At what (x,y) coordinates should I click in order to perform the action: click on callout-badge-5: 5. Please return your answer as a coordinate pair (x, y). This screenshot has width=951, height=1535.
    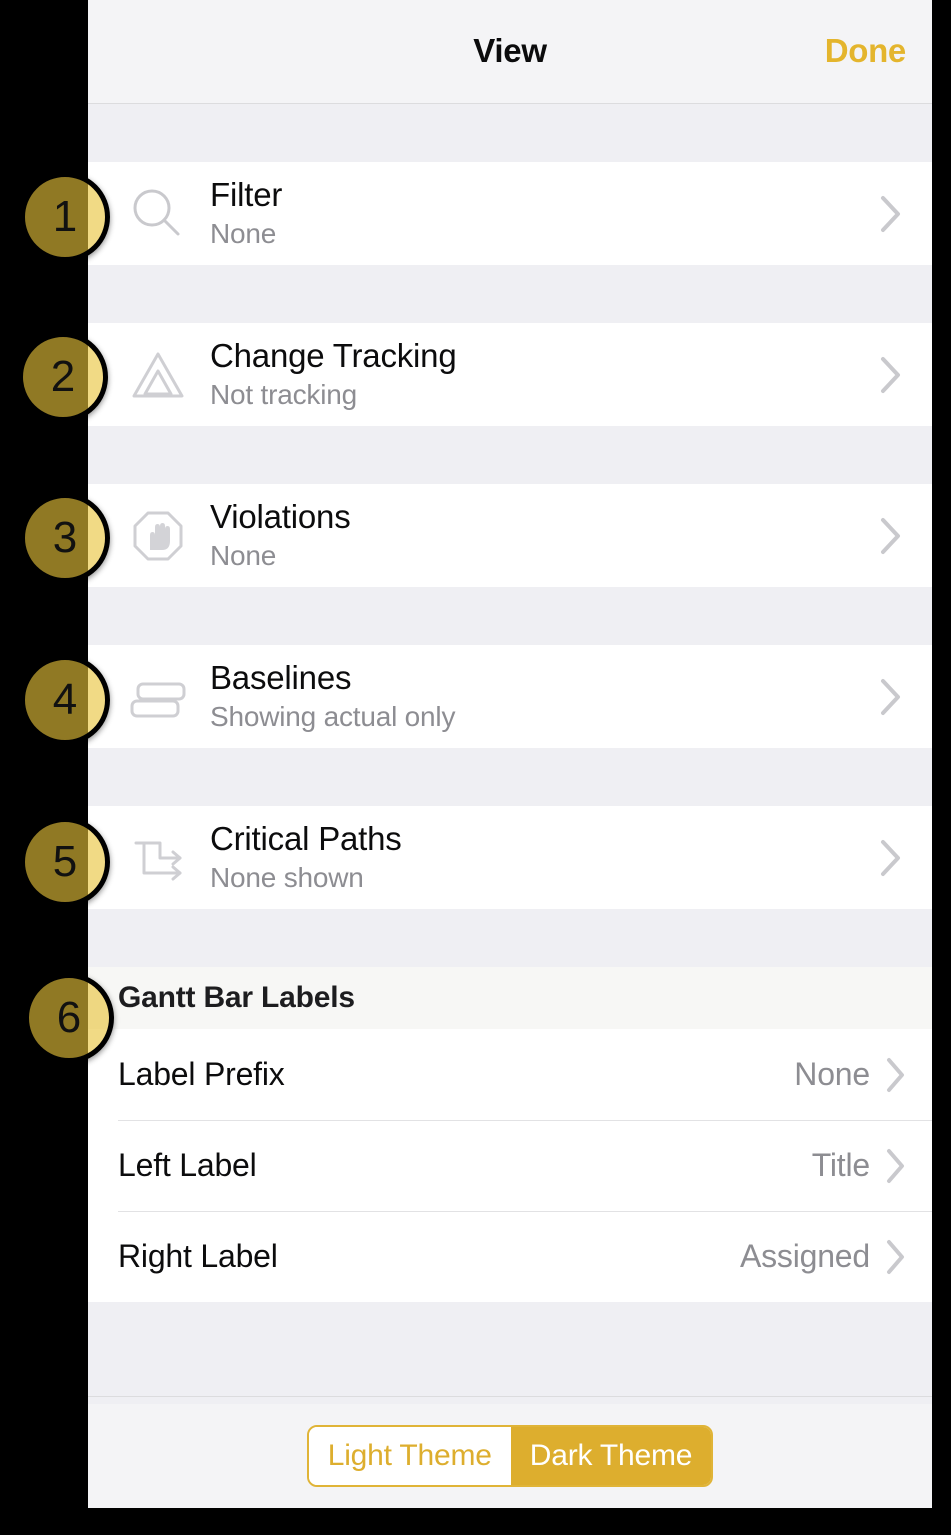
    Looking at the image, I should click on (65, 862).